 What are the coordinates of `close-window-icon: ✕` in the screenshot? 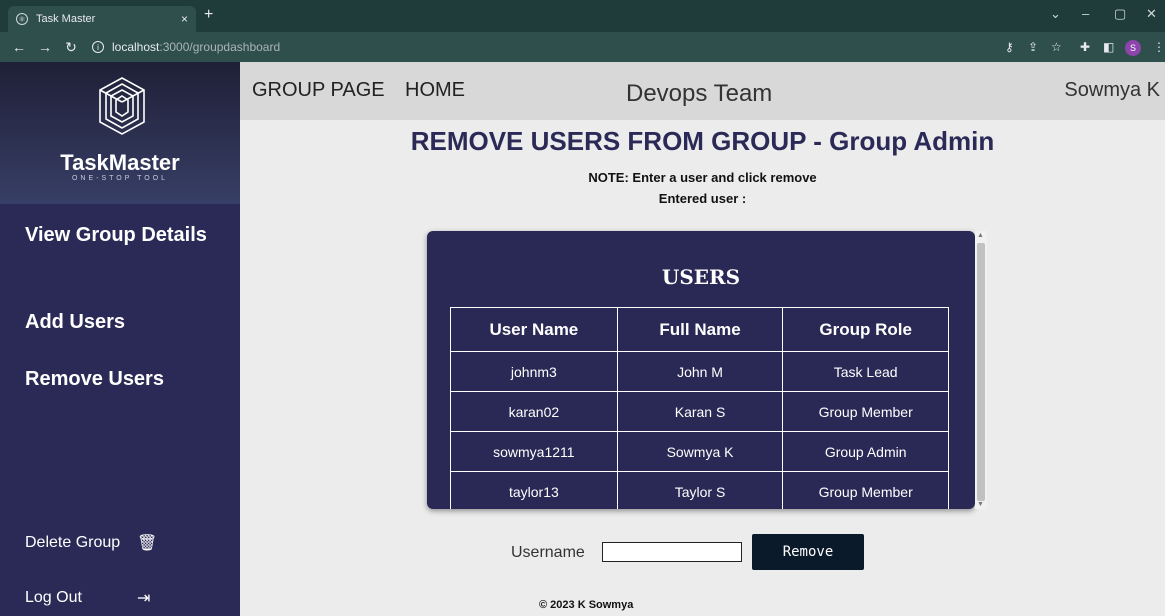 It's located at (1151, 14).